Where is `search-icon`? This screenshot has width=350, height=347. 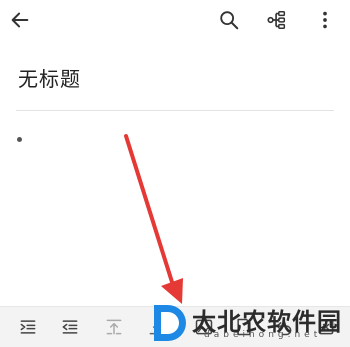
search-icon is located at coordinates (229, 20).